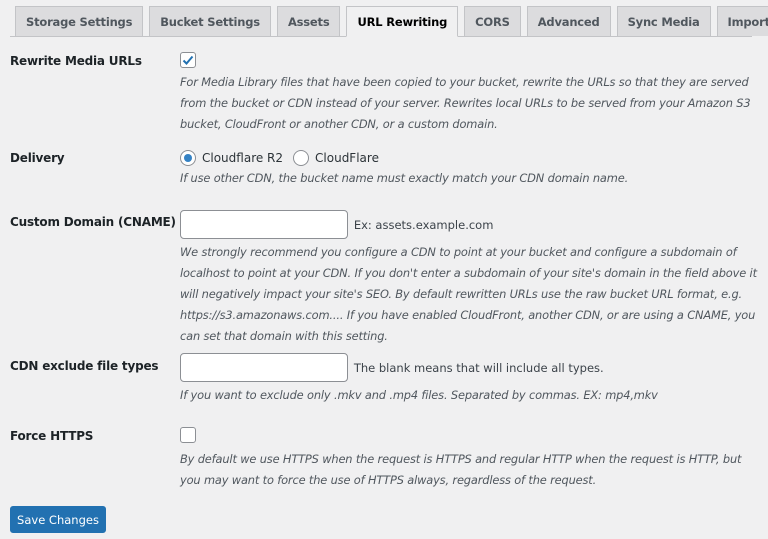 This screenshot has width=768, height=539. Describe the element at coordinates (402, 21) in the screenshot. I see `tab-url-rewriting: URL Rewriting` at that location.